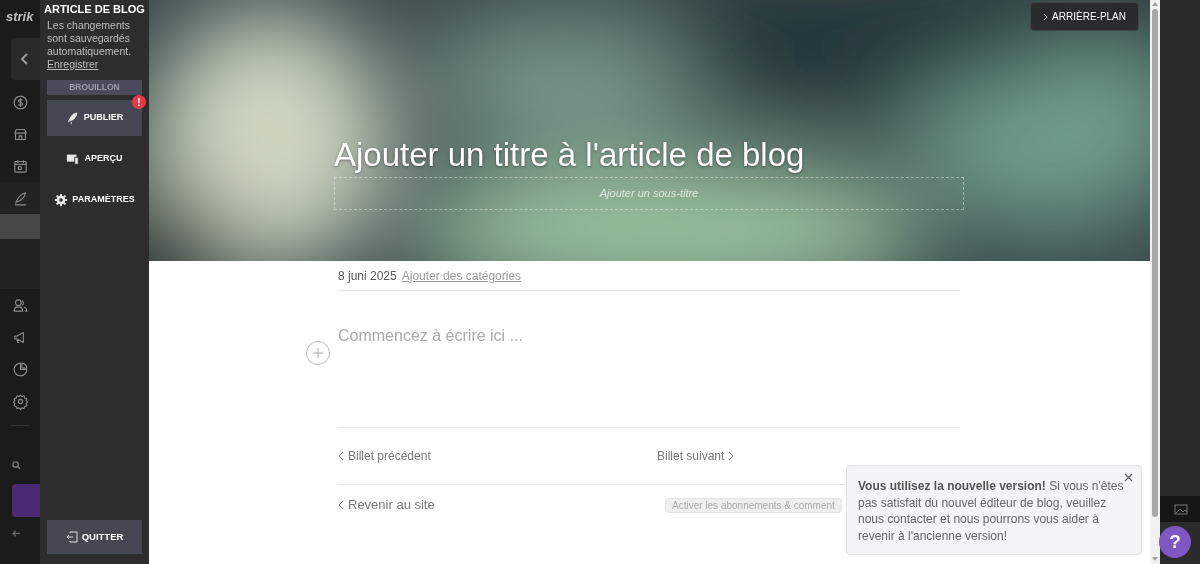 This screenshot has width=1200, height=564. I want to click on back-to-site-link: Revenir au site, so click(501, 505).